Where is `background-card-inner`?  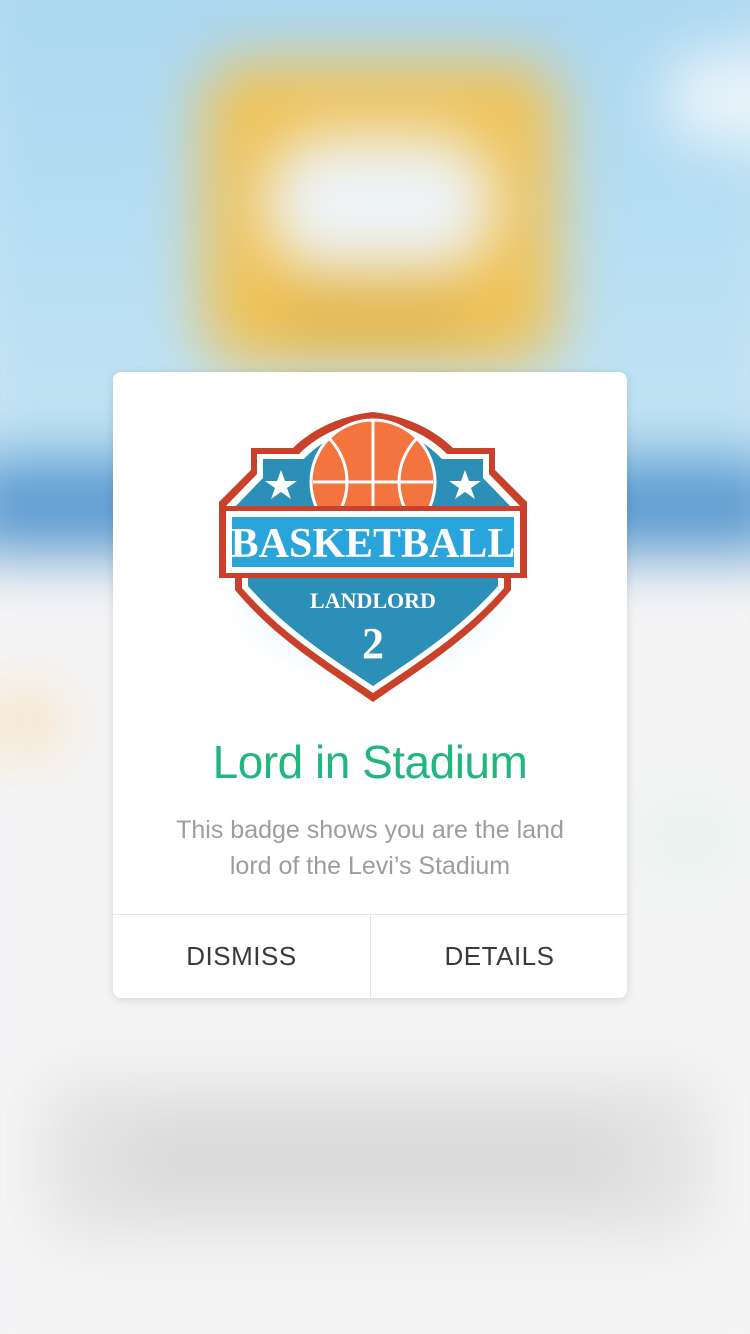
background-card-inner is located at coordinates (375, 1158).